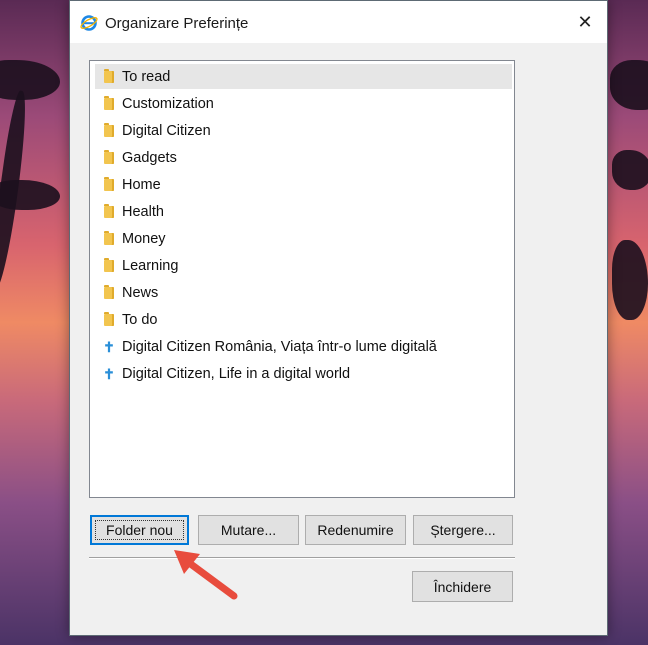 The width and height of the screenshot is (648, 645). I want to click on favorites-folder-item: Digital Citizen, so click(303, 130).